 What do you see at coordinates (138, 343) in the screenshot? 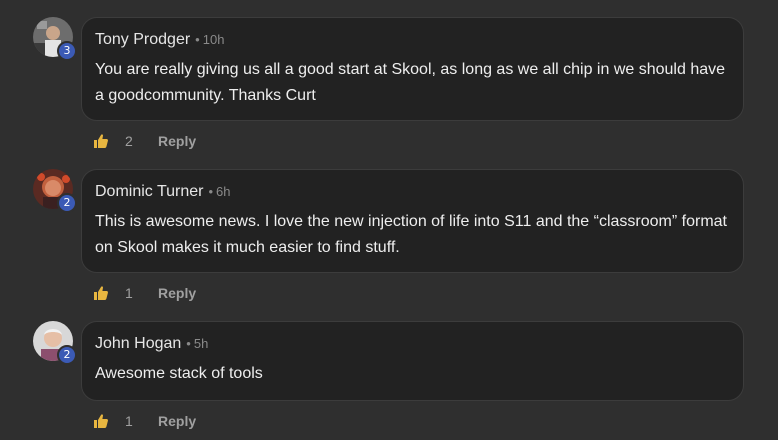
I see `author-name: John Hogan` at bounding box center [138, 343].